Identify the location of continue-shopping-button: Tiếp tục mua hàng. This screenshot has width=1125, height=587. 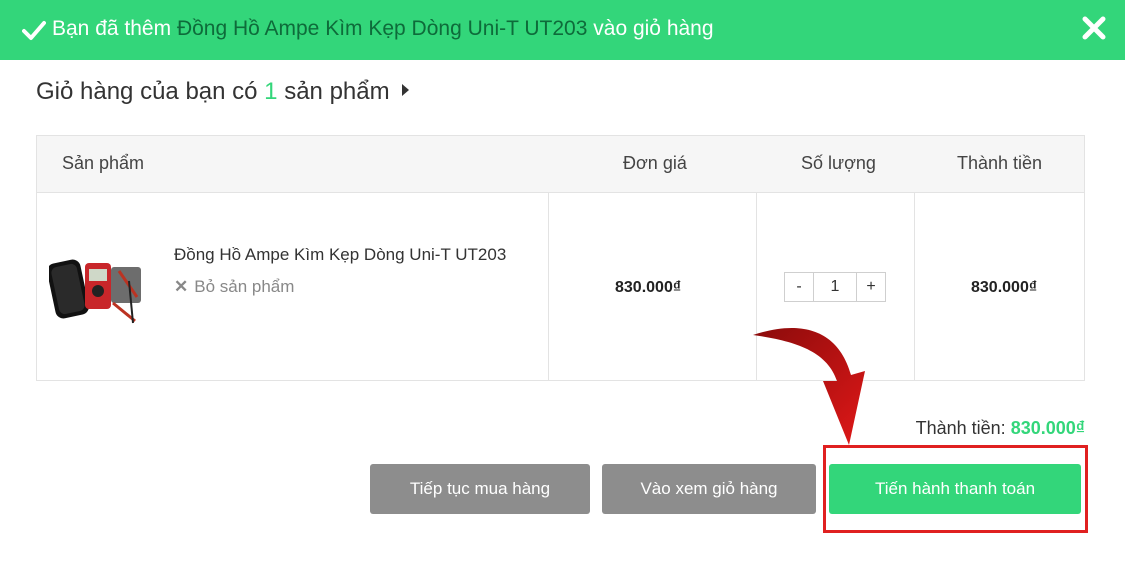
(480, 489).